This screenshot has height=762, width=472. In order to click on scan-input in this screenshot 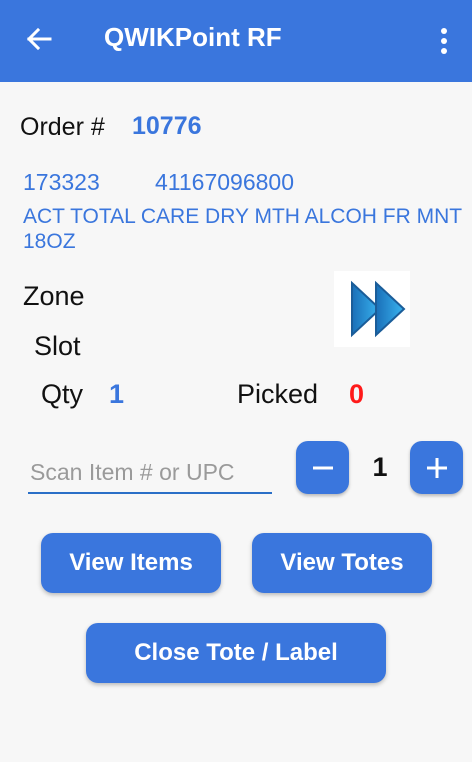, I will do `click(150, 473)`.